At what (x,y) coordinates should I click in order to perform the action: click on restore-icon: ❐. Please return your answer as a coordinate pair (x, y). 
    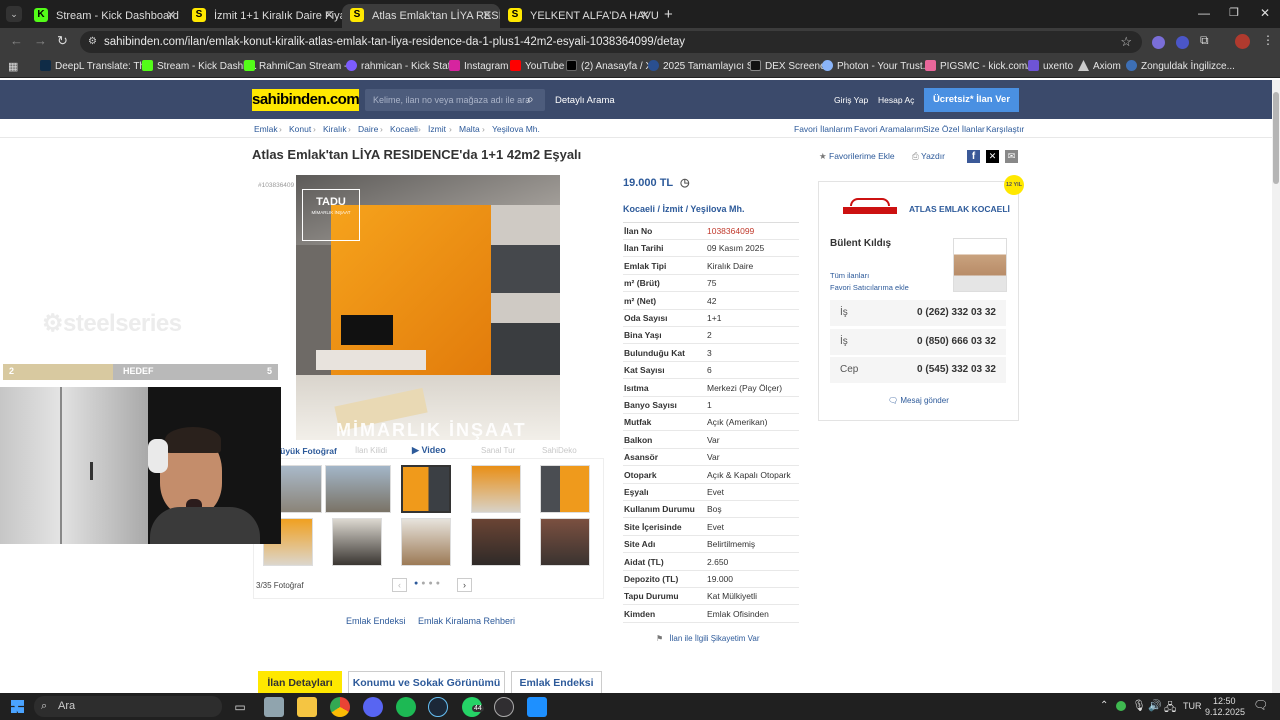
    Looking at the image, I should click on (1234, 12).